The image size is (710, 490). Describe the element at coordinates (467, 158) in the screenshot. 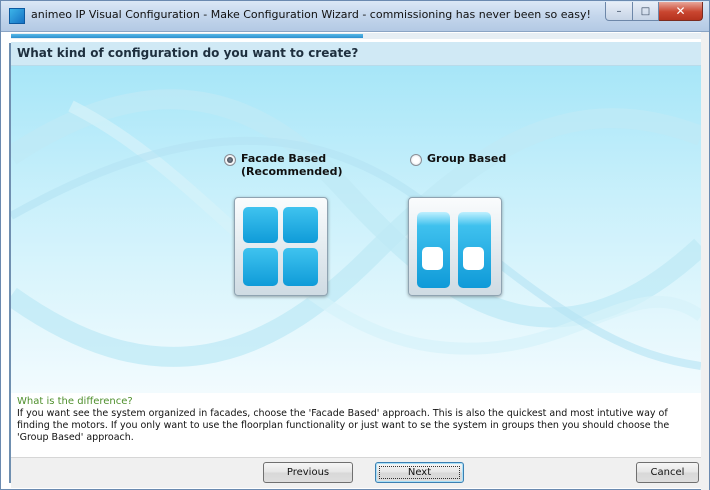

I see `group-based-label: Group Based` at that location.